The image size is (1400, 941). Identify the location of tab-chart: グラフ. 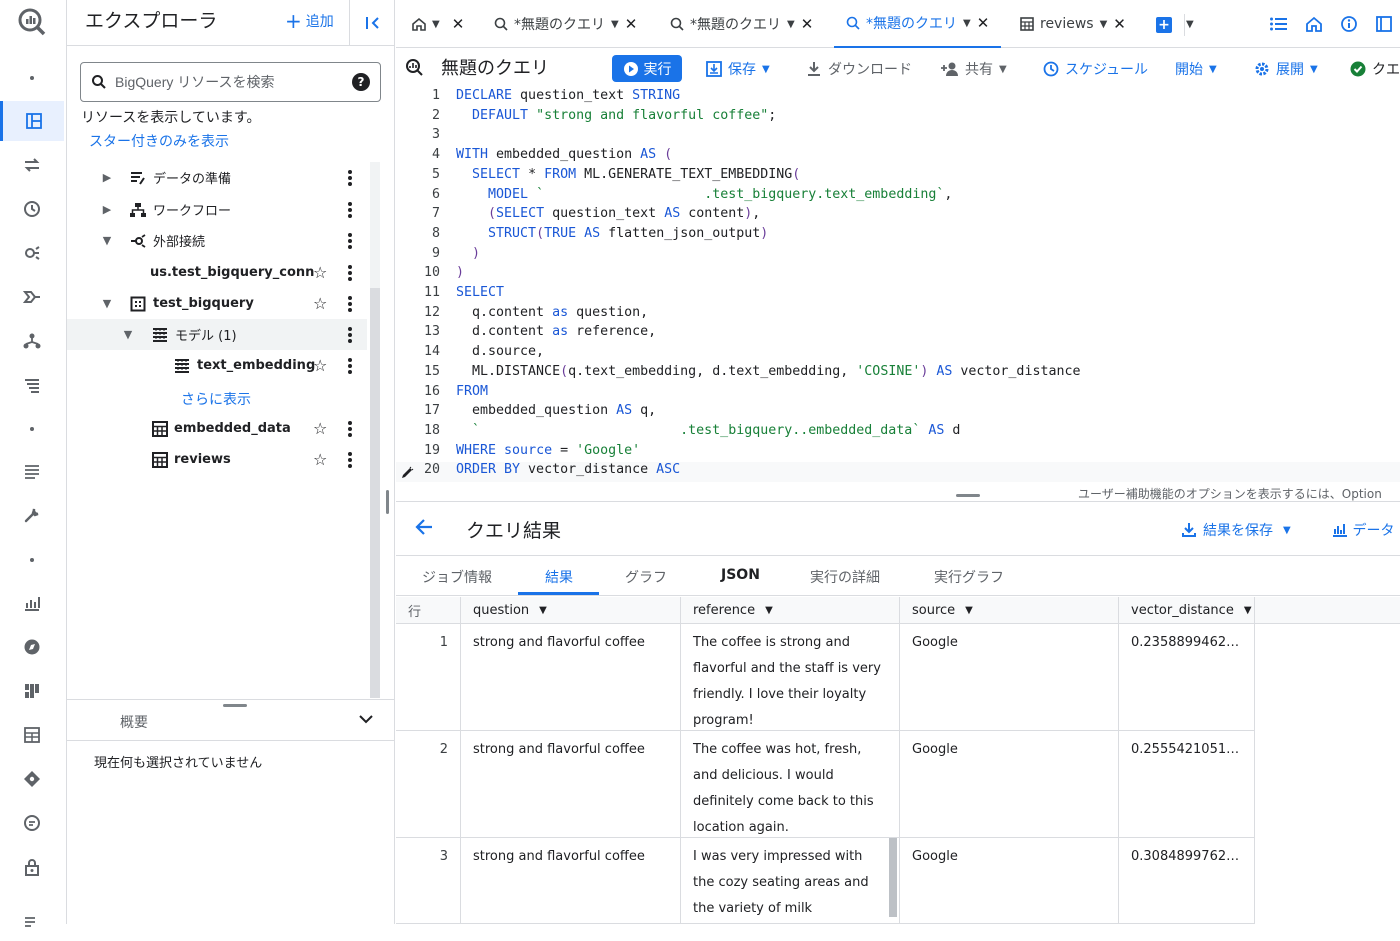
(646, 577).